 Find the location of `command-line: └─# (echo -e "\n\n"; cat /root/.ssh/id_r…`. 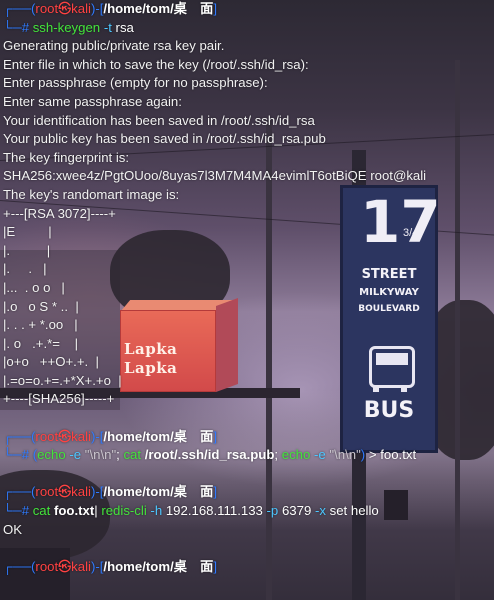

command-line: └─# (echo -e "\n\n"; cat /root/.ssh/id_r… is located at coordinates (248, 455).